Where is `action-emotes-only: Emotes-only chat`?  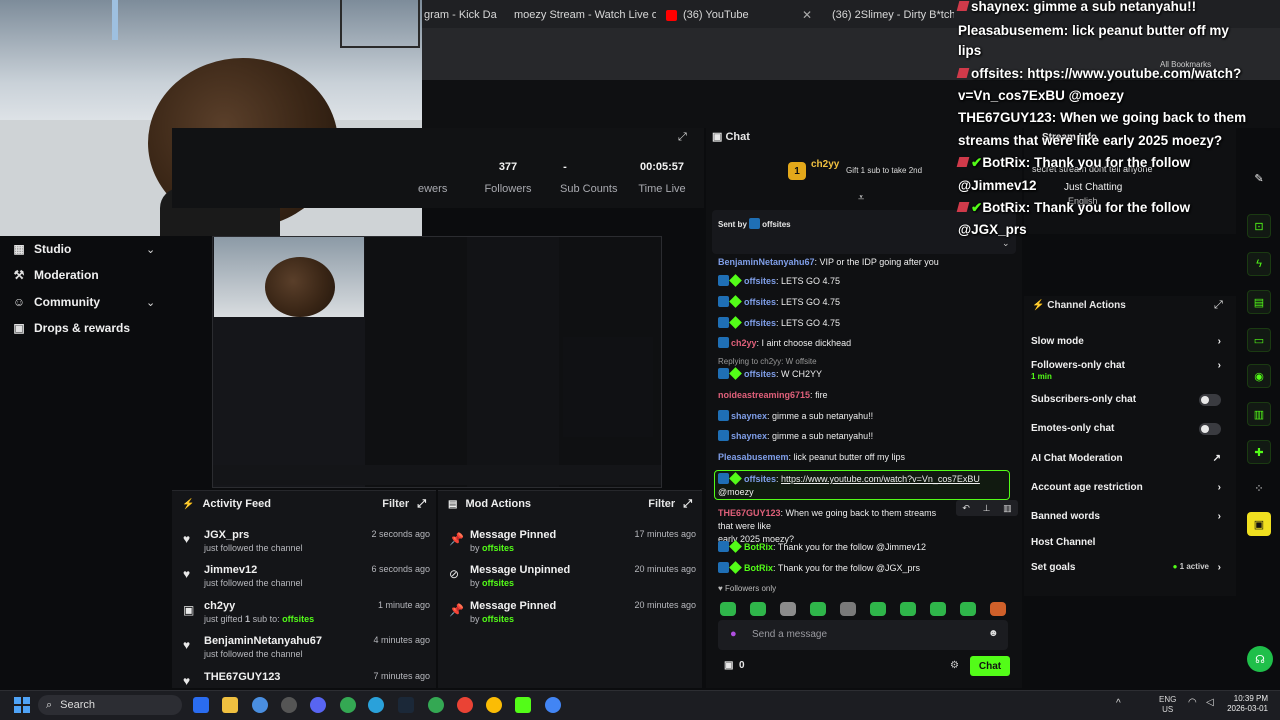 action-emotes-only: Emotes-only chat is located at coordinates (1131, 429).